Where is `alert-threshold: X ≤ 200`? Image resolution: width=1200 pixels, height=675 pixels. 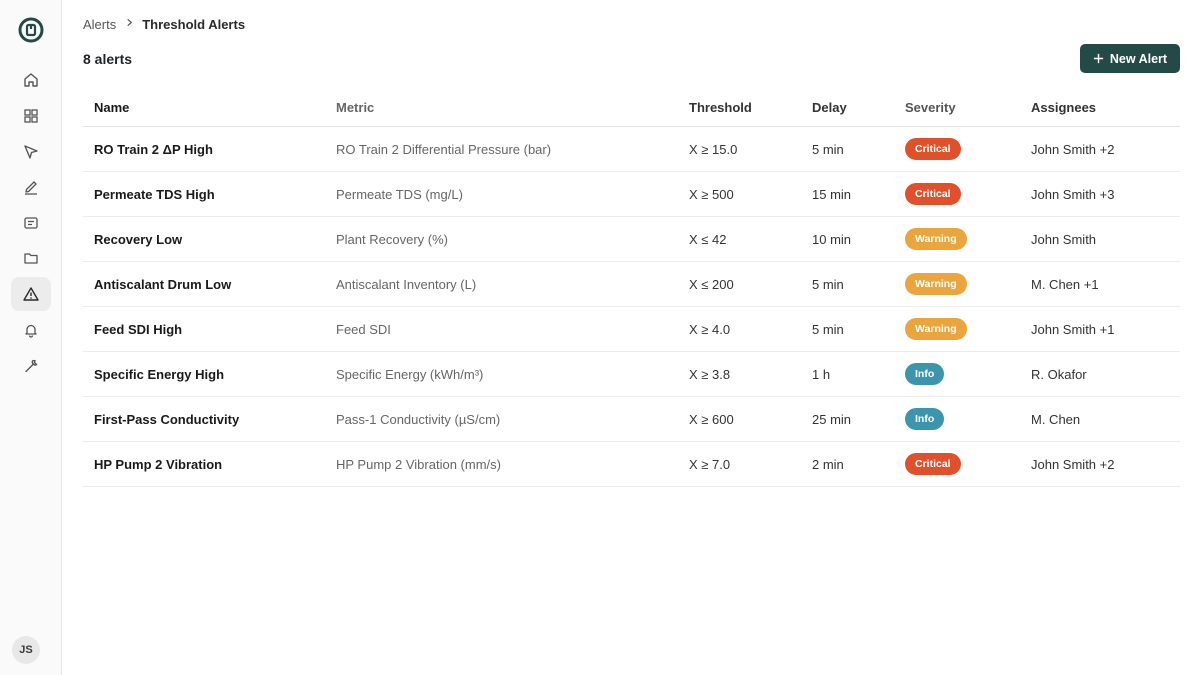
alert-threshold: X ≤ 200 is located at coordinates (711, 284).